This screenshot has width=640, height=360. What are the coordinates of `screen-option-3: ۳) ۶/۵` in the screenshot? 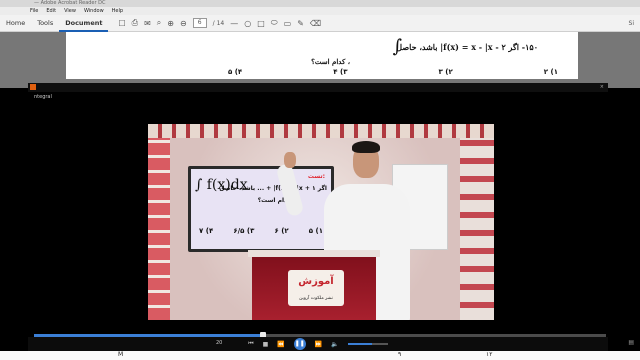 It's located at (244, 231).